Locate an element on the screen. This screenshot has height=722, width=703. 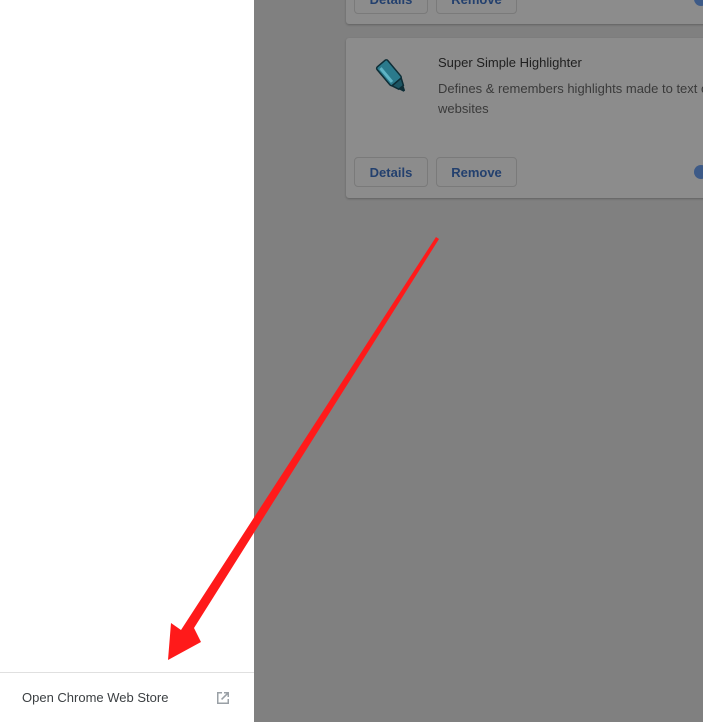
drawer-footer: Open Chrome Web Store is located at coordinates (127, 697).